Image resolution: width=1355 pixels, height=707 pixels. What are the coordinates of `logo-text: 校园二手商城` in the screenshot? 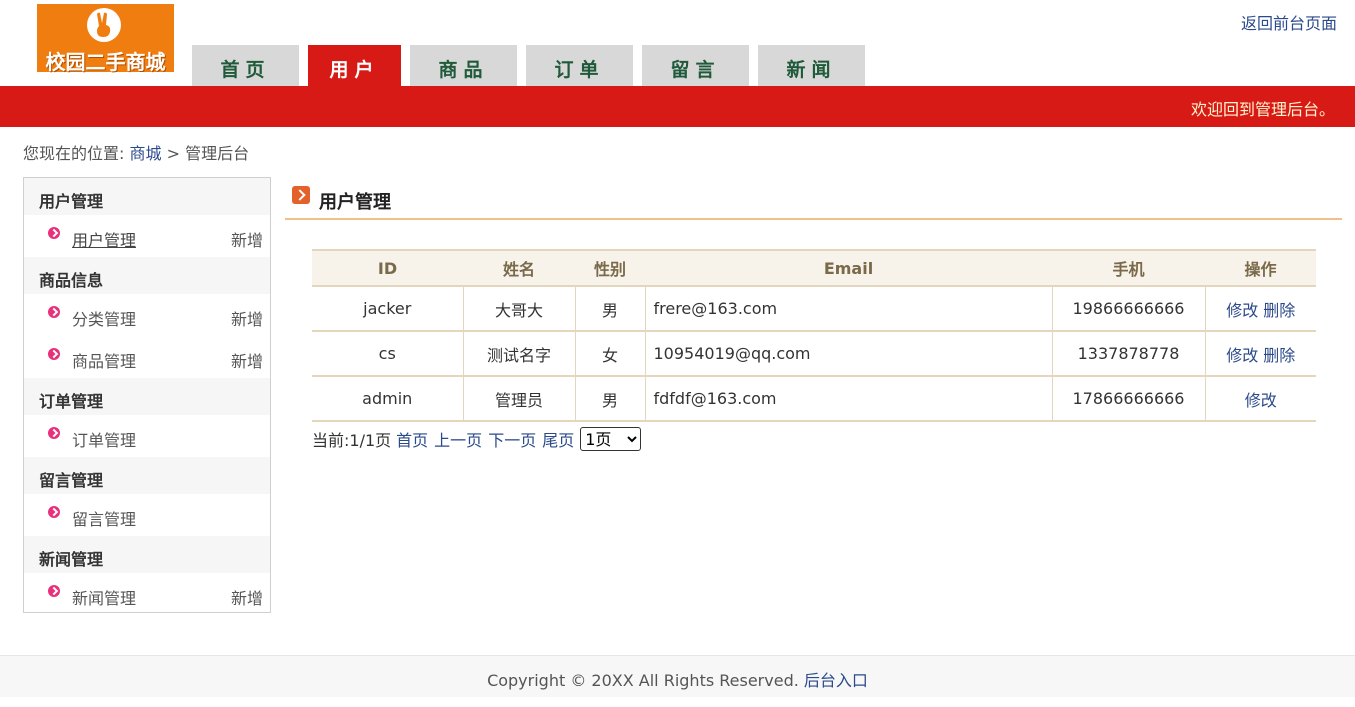 It's located at (105, 62).